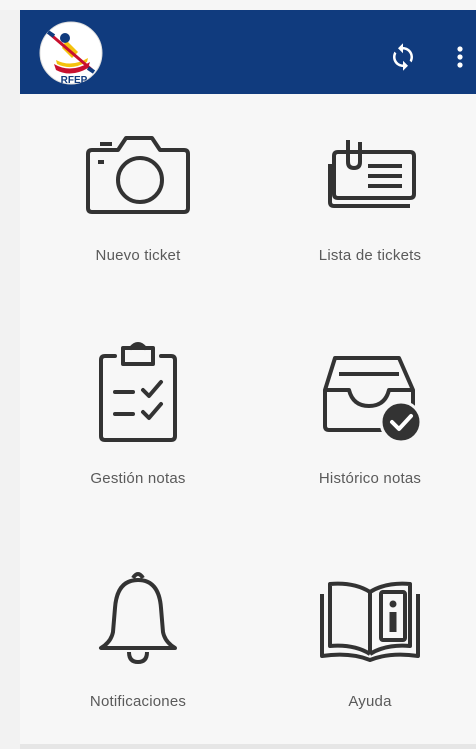 This screenshot has height=749, width=476. What do you see at coordinates (138, 701) in the screenshot?
I see `menu-item-label: Notificaciones` at bounding box center [138, 701].